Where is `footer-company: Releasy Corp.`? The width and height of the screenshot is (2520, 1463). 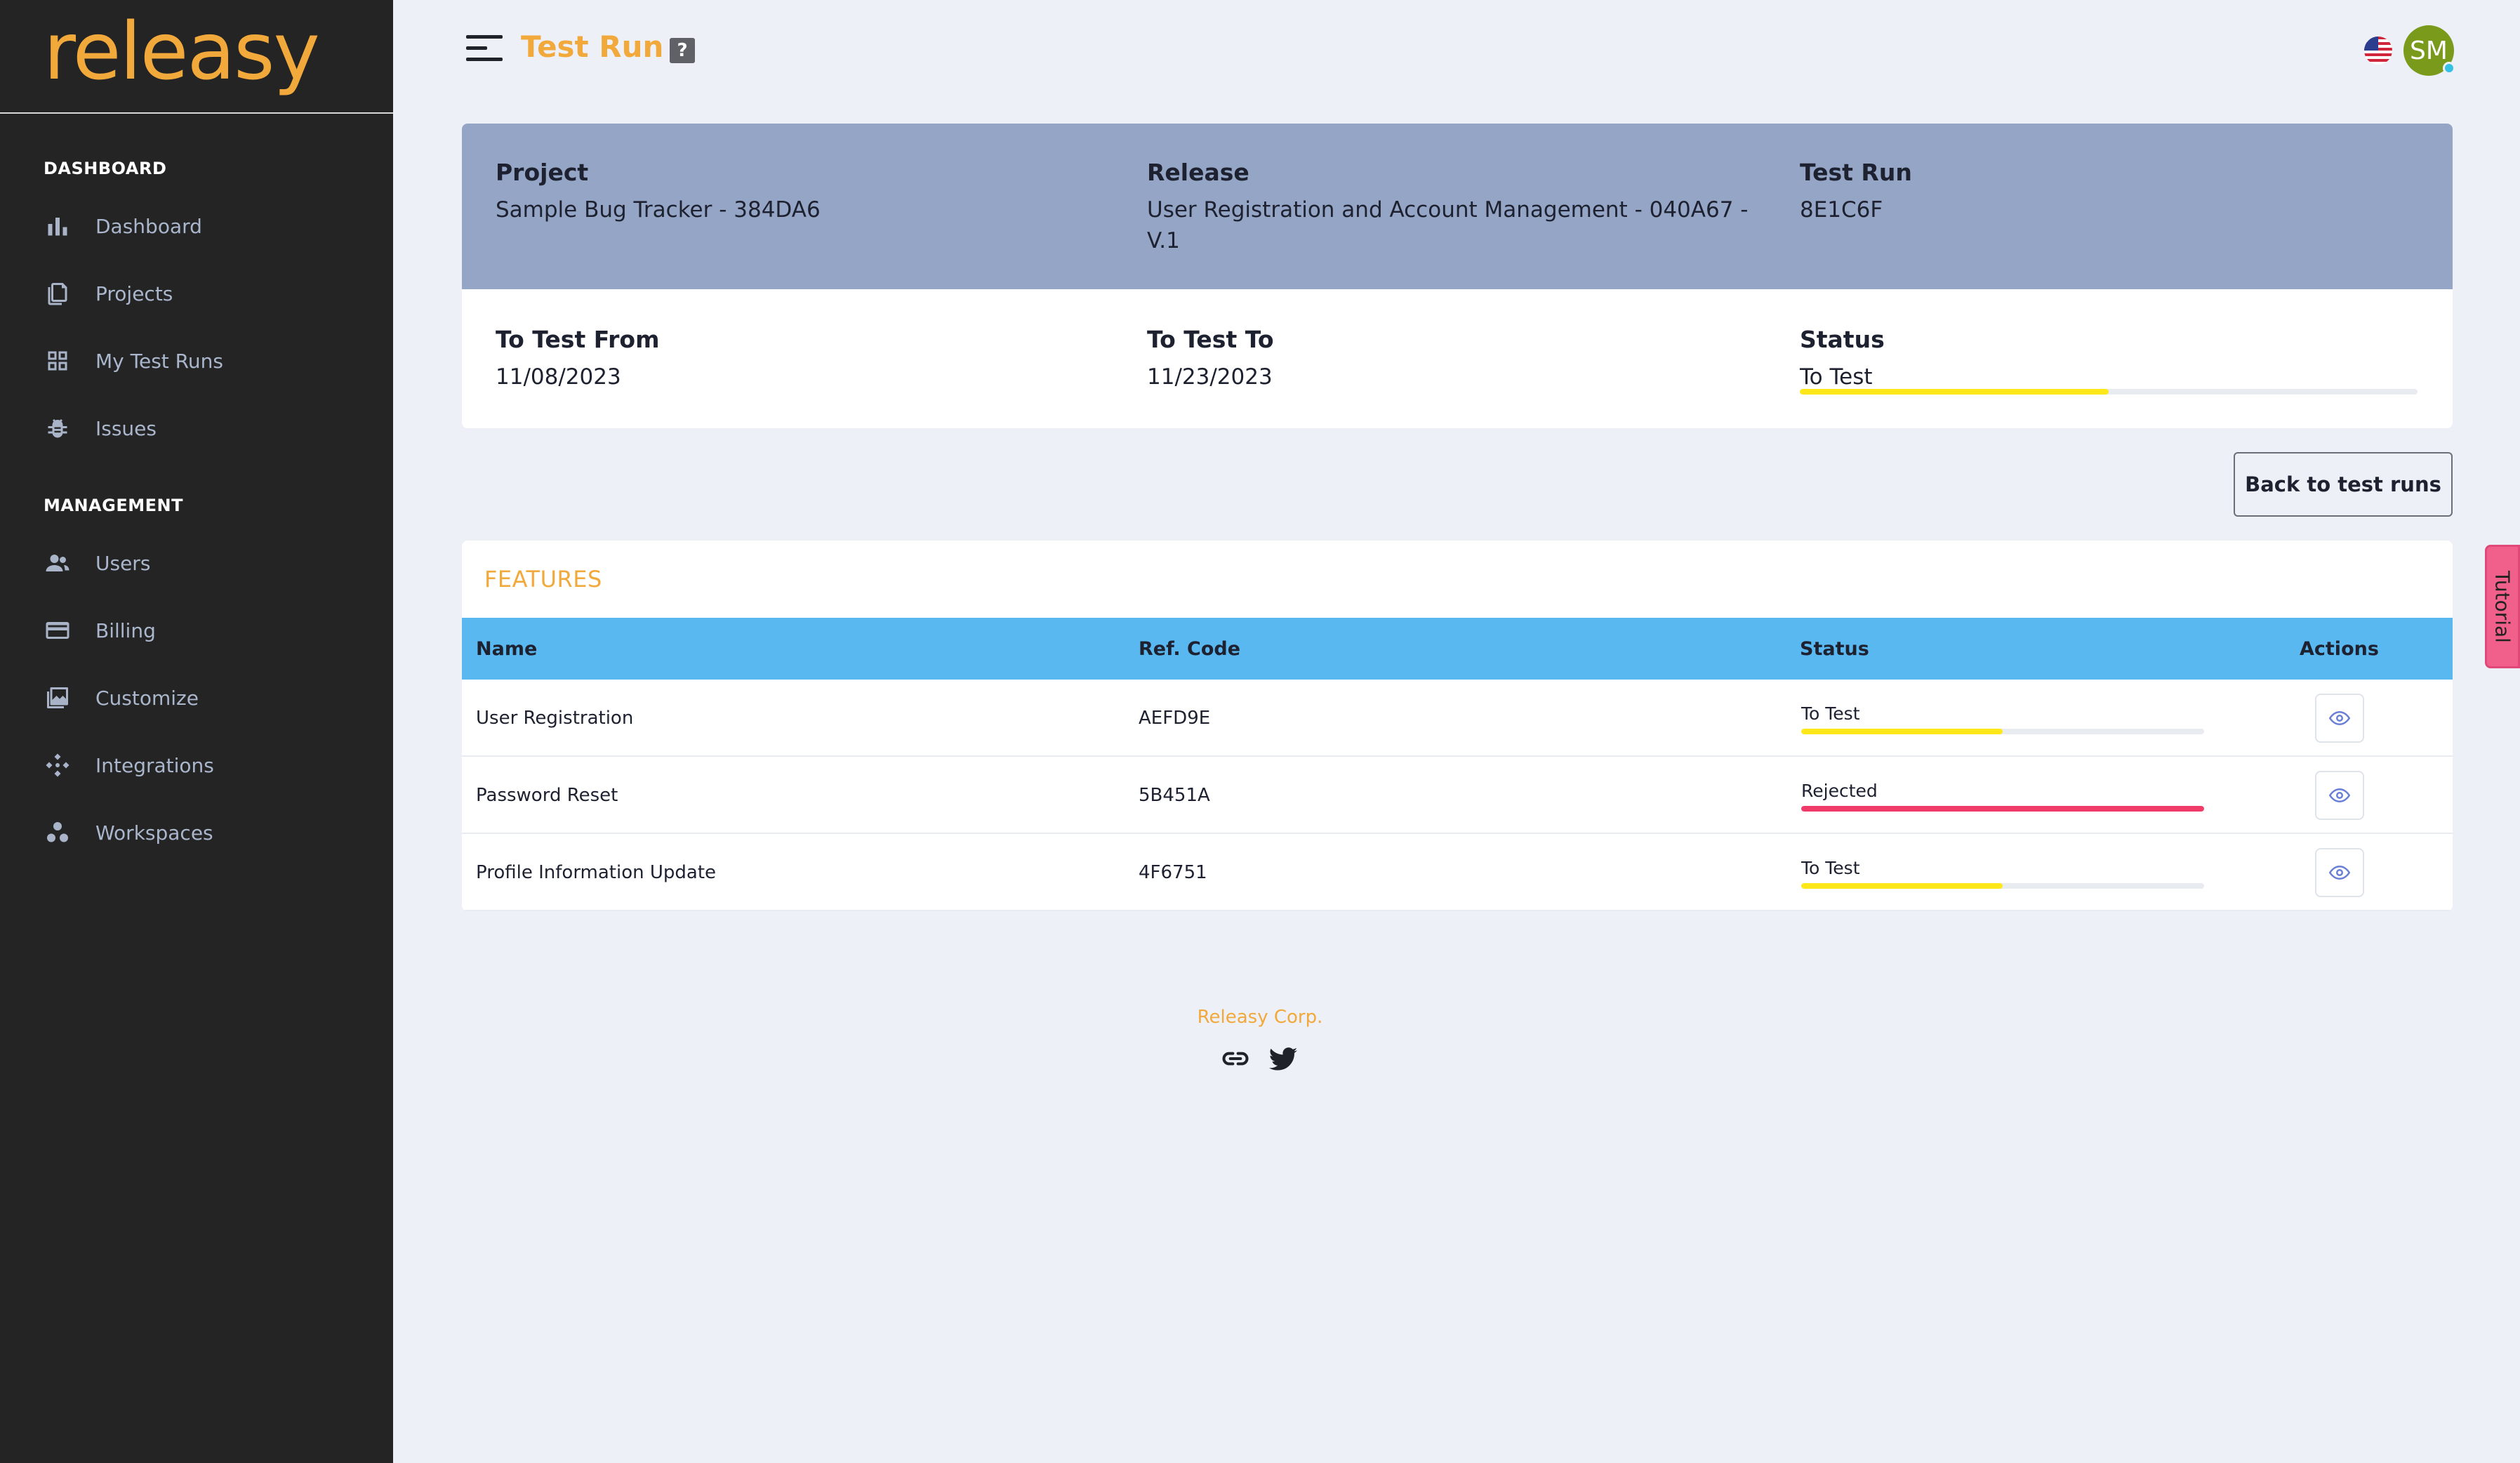 footer-company: Releasy Corp. is located at coordinates (1260, 1018).